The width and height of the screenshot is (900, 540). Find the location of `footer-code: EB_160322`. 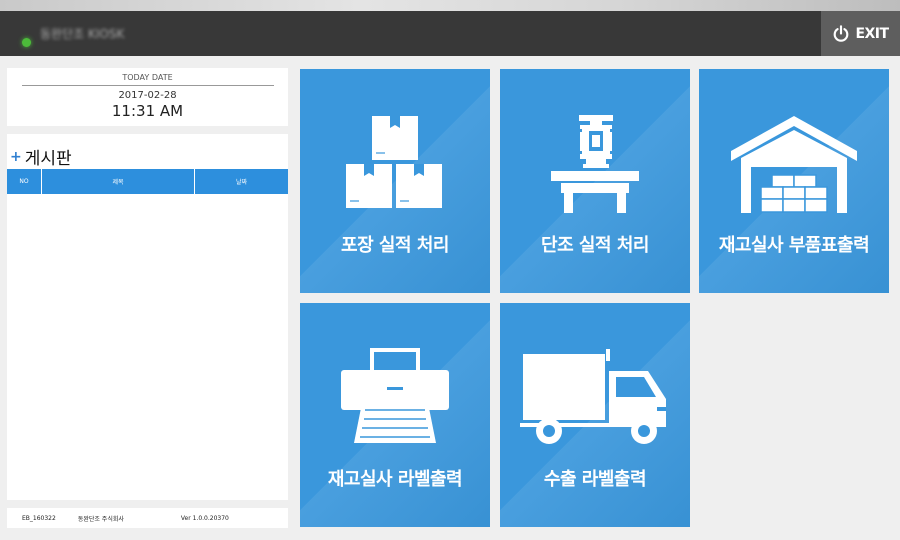

footer-code: EB_160322 is located at coordinates (39, 518).